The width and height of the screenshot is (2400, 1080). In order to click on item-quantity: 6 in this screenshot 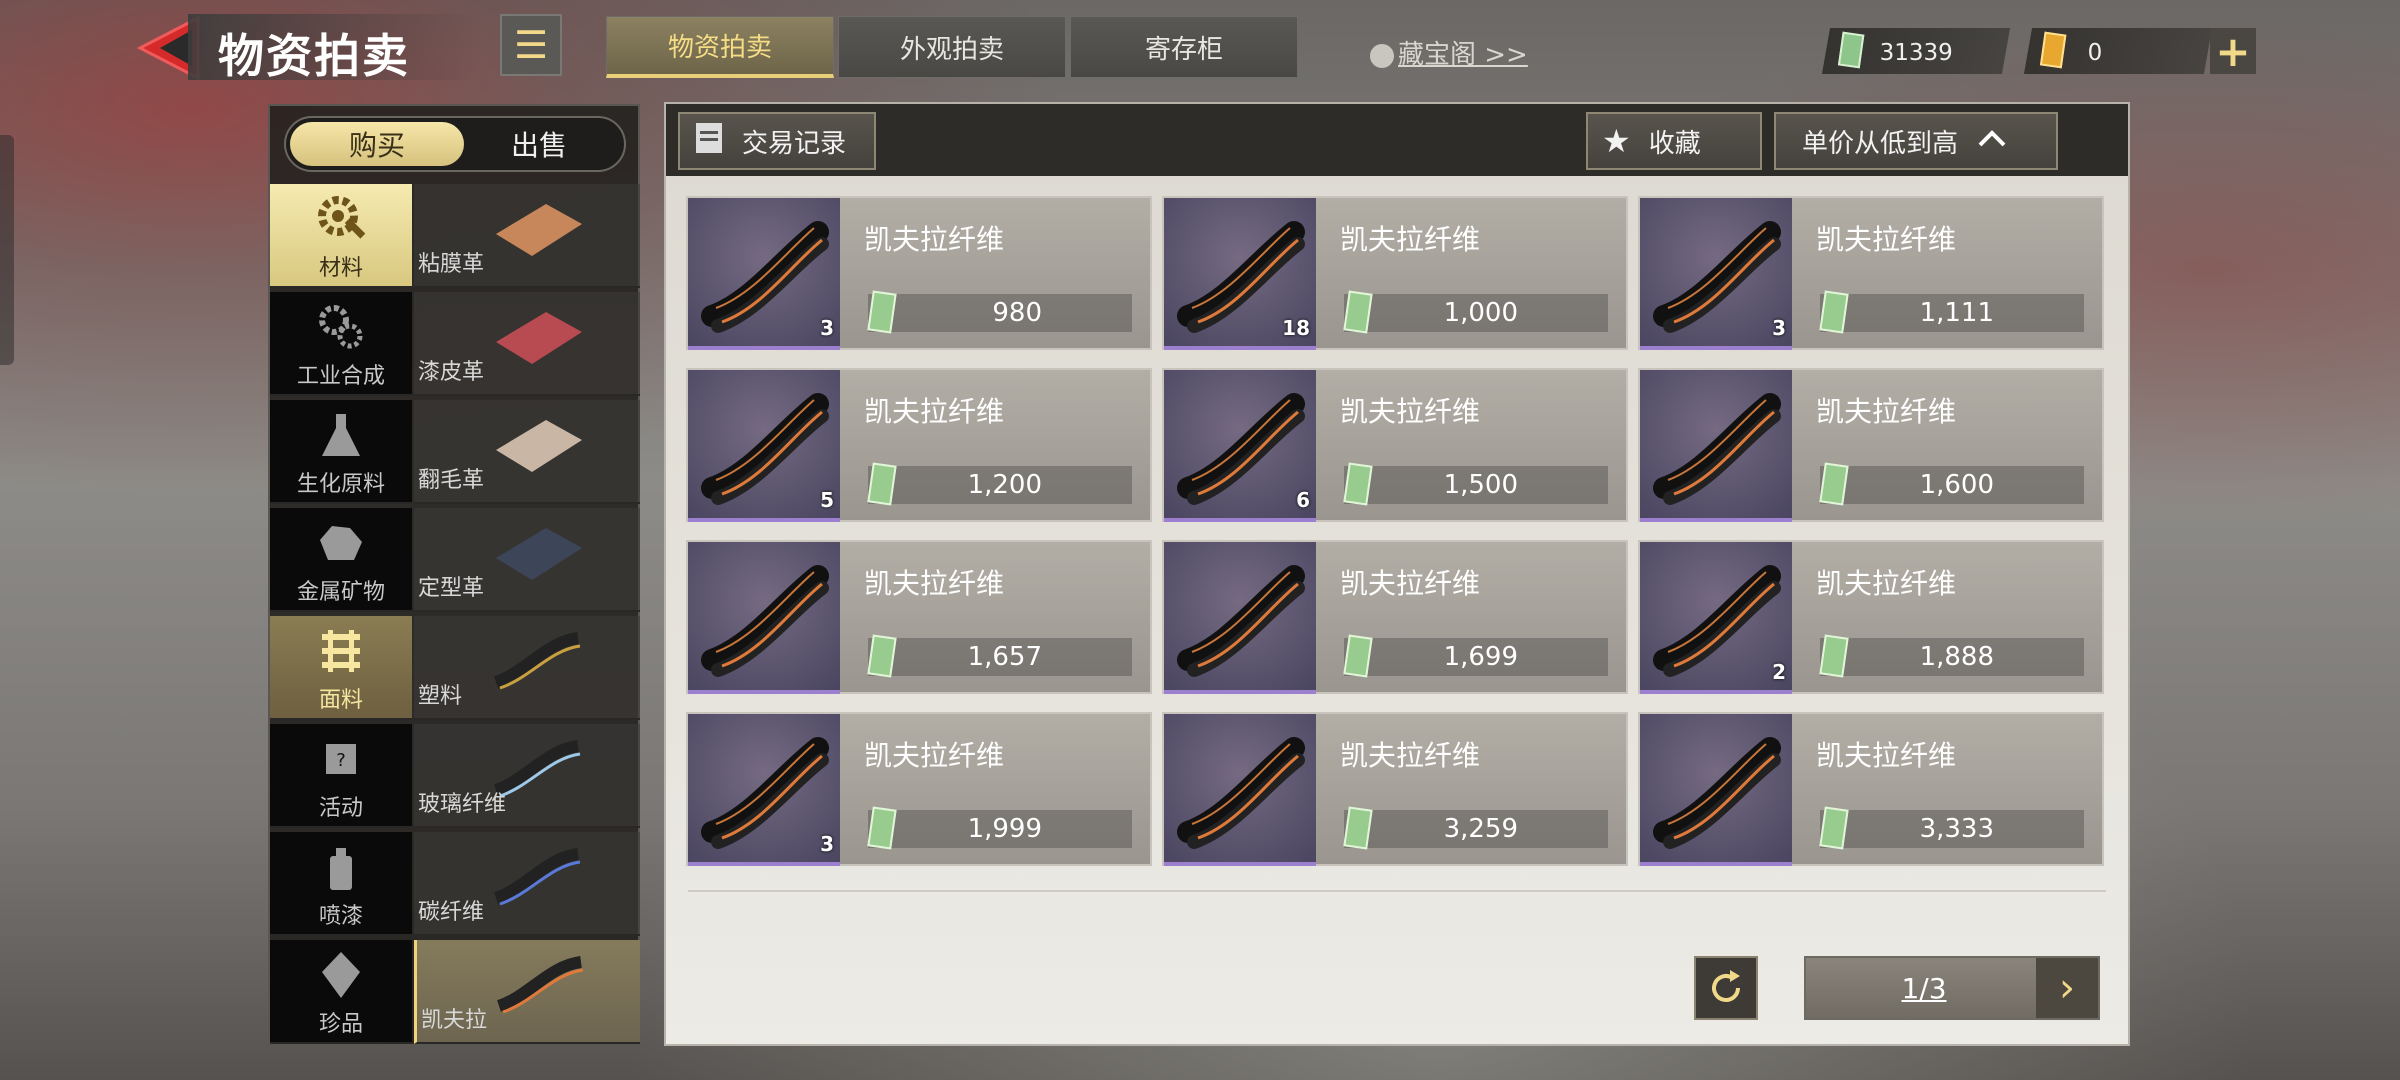, I will do `click(1303, 500)`.